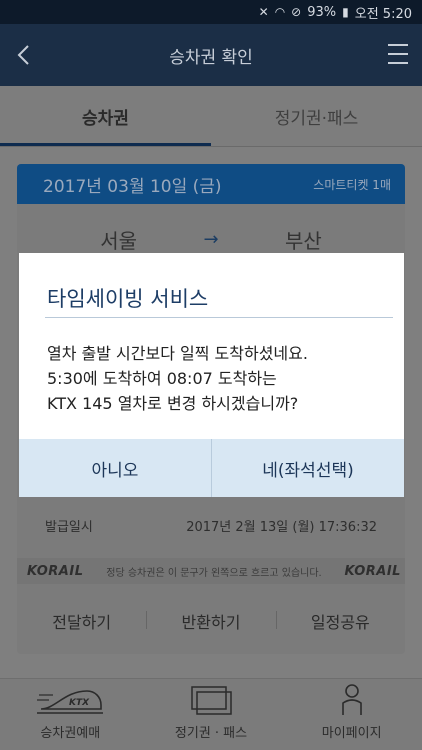 The width and height of the screenshot is (422, 750). What do you see at coordinates (345, 12) in the screenshot?
I see `battery-icon: ▮` at bounding box center [345, 12].